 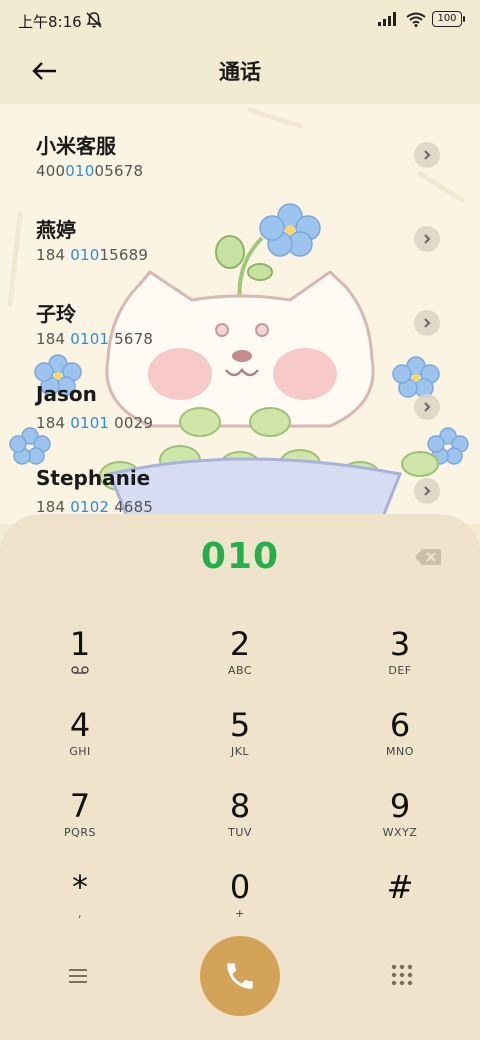 What do you see at coordinates (402, 975) in the screenshot?
I see `dialpad-icon` at bounding box center [402, 975].